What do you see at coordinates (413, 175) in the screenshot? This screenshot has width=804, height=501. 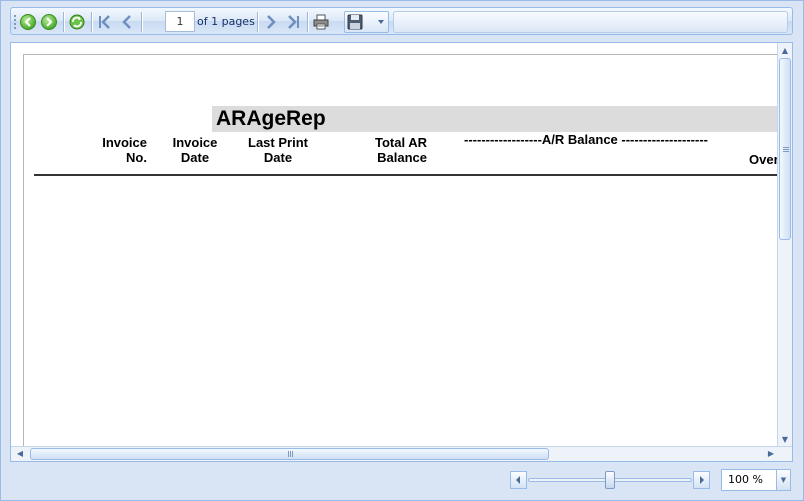 I see `header-divider` at bounding box center [413, 175].